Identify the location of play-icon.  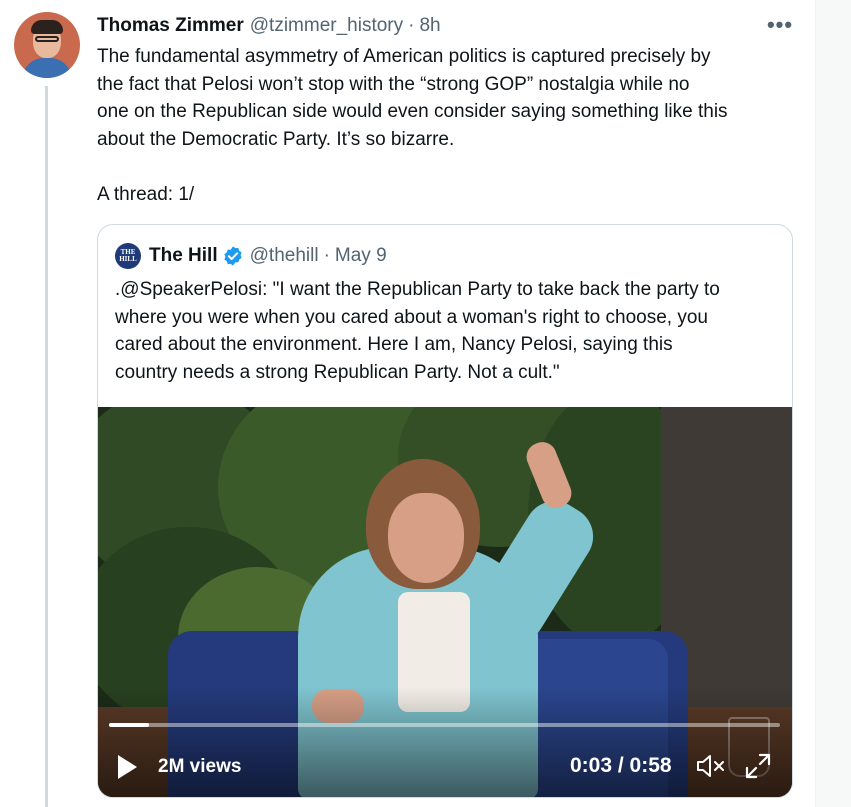
(127, 767).